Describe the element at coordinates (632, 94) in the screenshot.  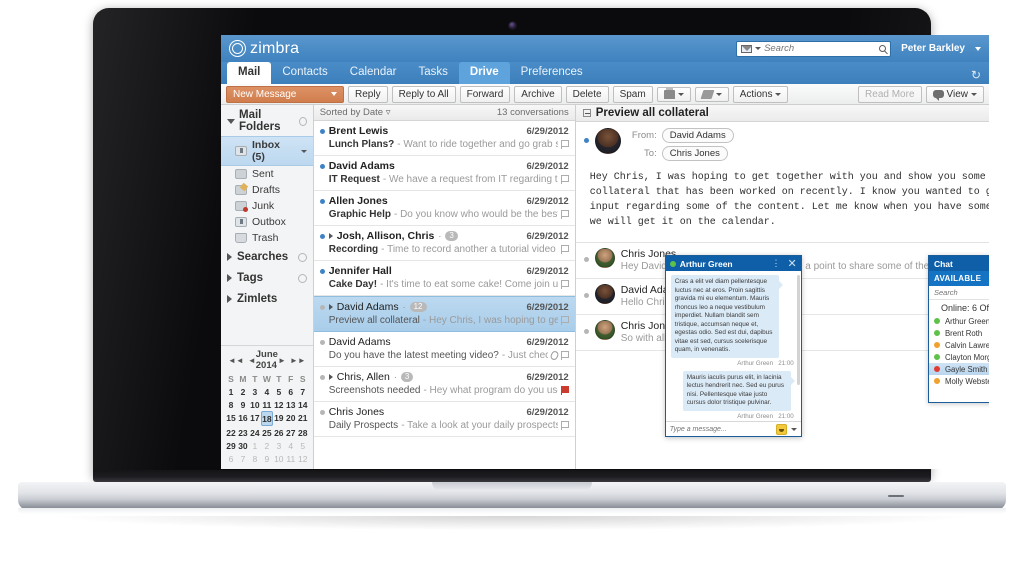
I see `spam-button: Spam` at that location.